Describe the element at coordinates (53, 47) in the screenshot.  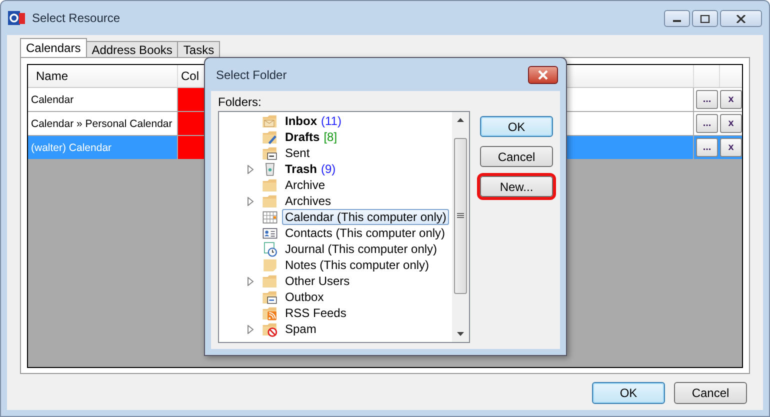
I see `tab: Calendars` at that location.